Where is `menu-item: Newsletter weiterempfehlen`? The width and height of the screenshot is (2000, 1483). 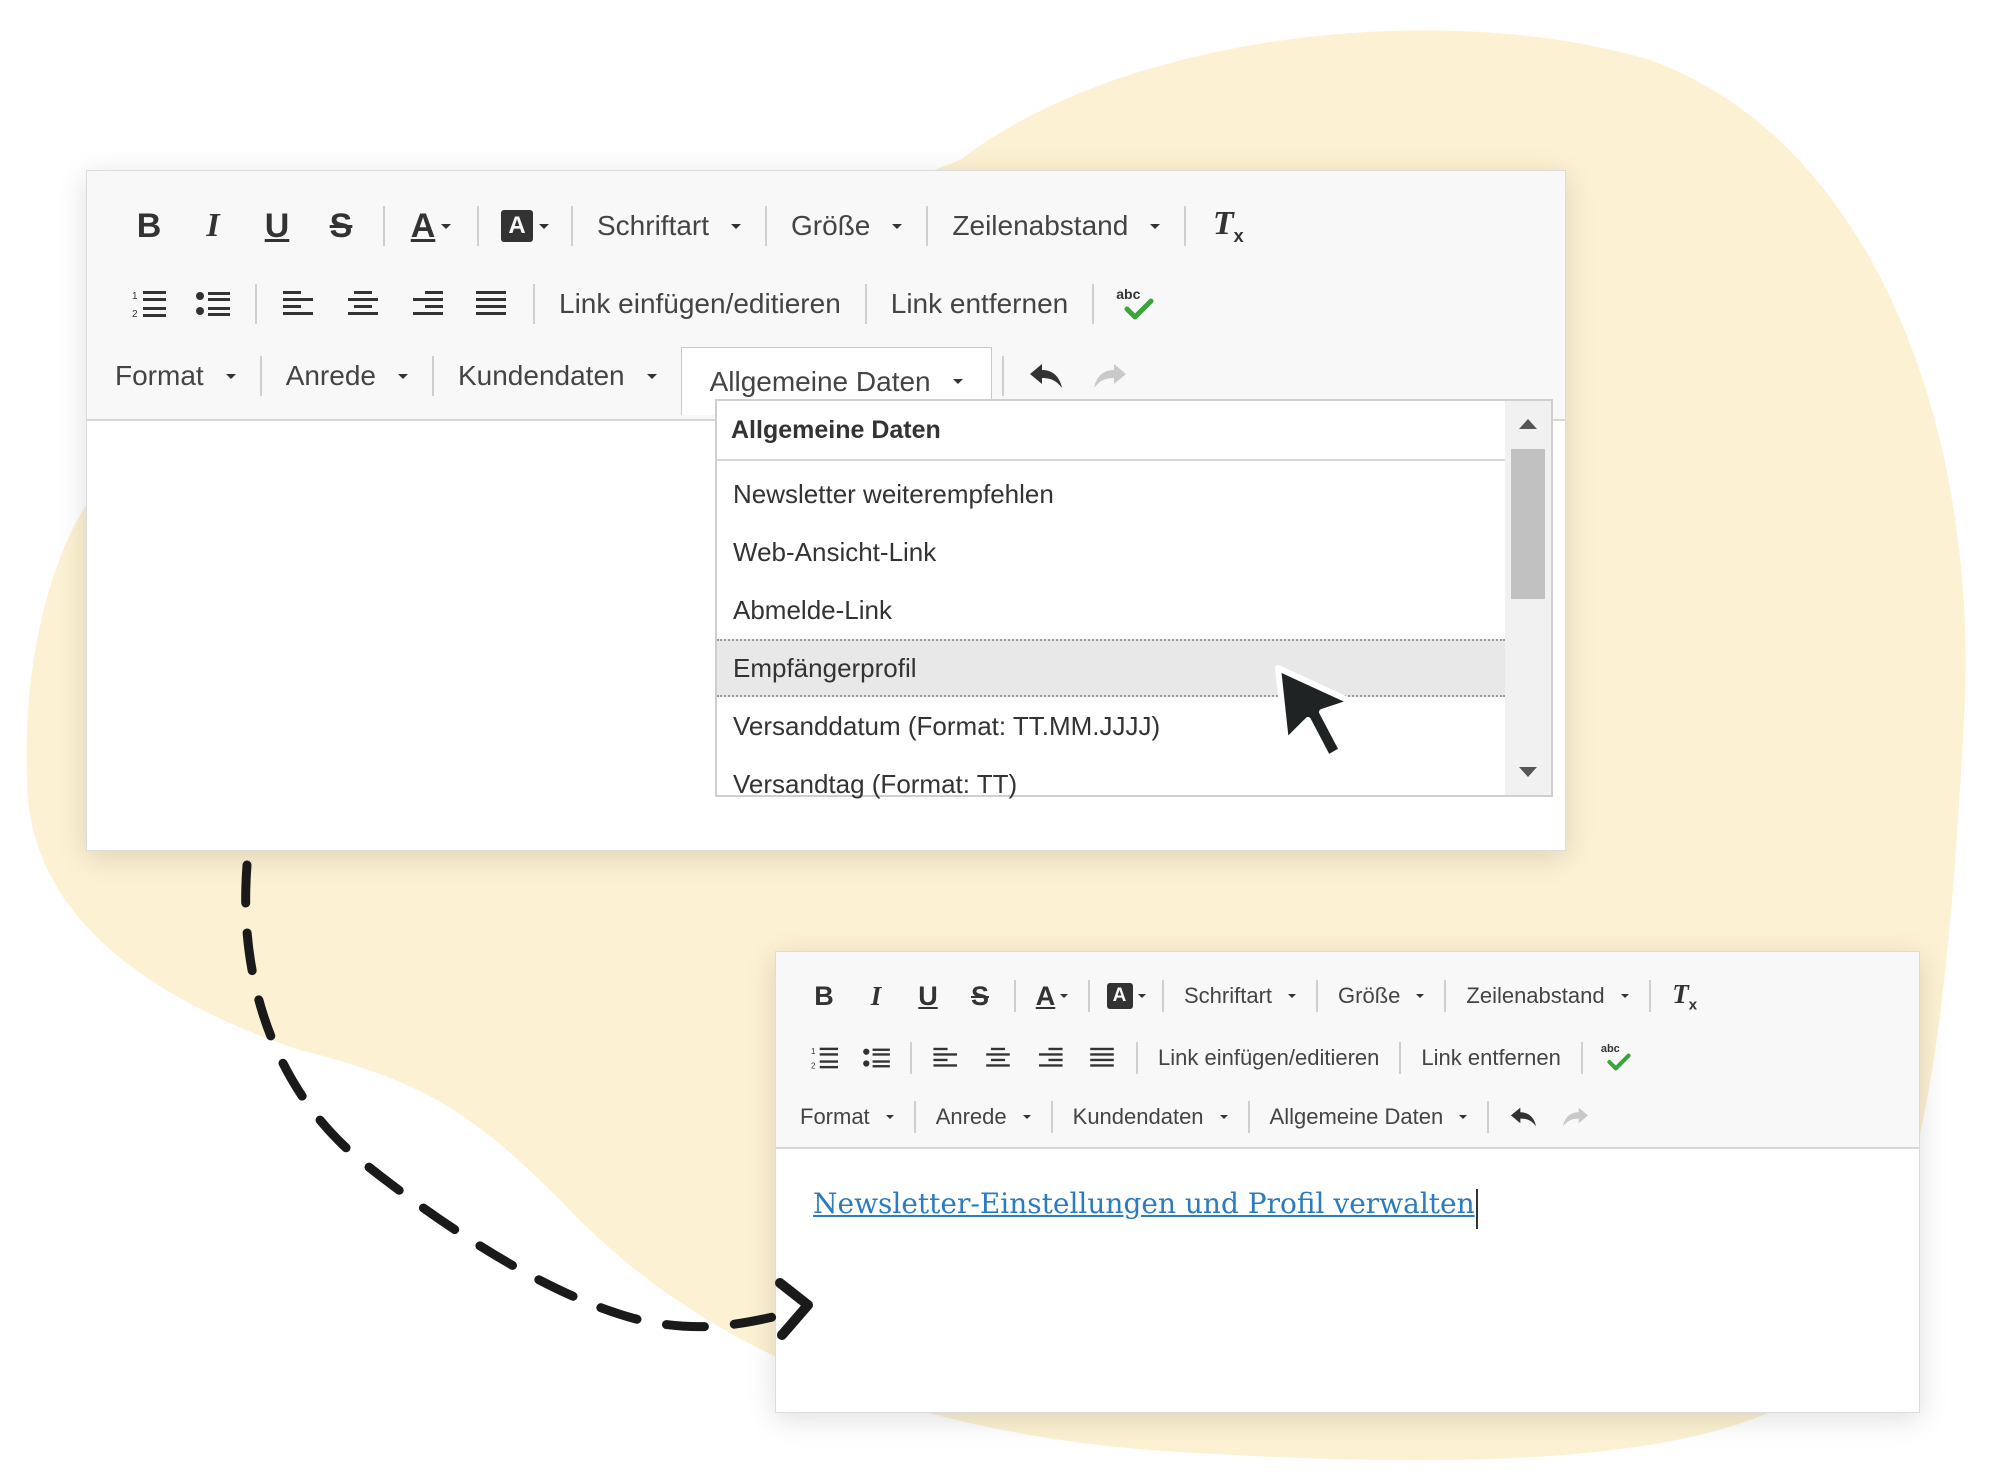
menu-item: Newsletter weiterempfehlen is located at coordinates (1111, 494).